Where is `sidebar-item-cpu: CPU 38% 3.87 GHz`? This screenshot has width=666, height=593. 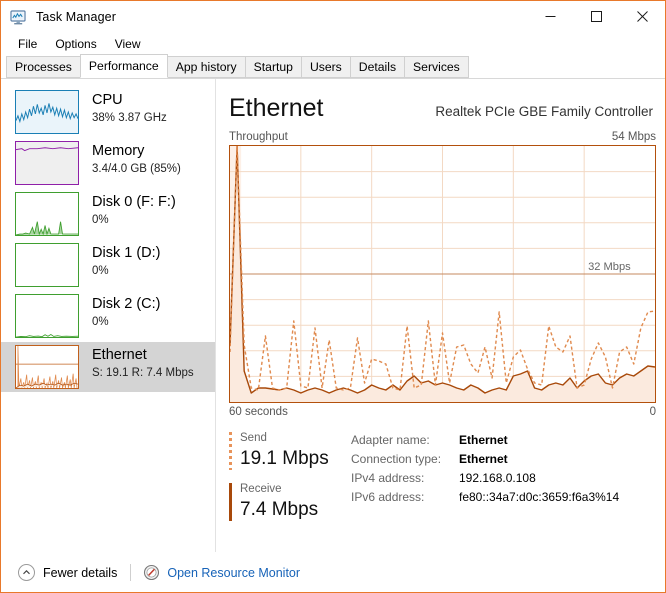 sidebar-item-cpu: CPU 38% 3.87 GHz is located at coordinates (108, 112).